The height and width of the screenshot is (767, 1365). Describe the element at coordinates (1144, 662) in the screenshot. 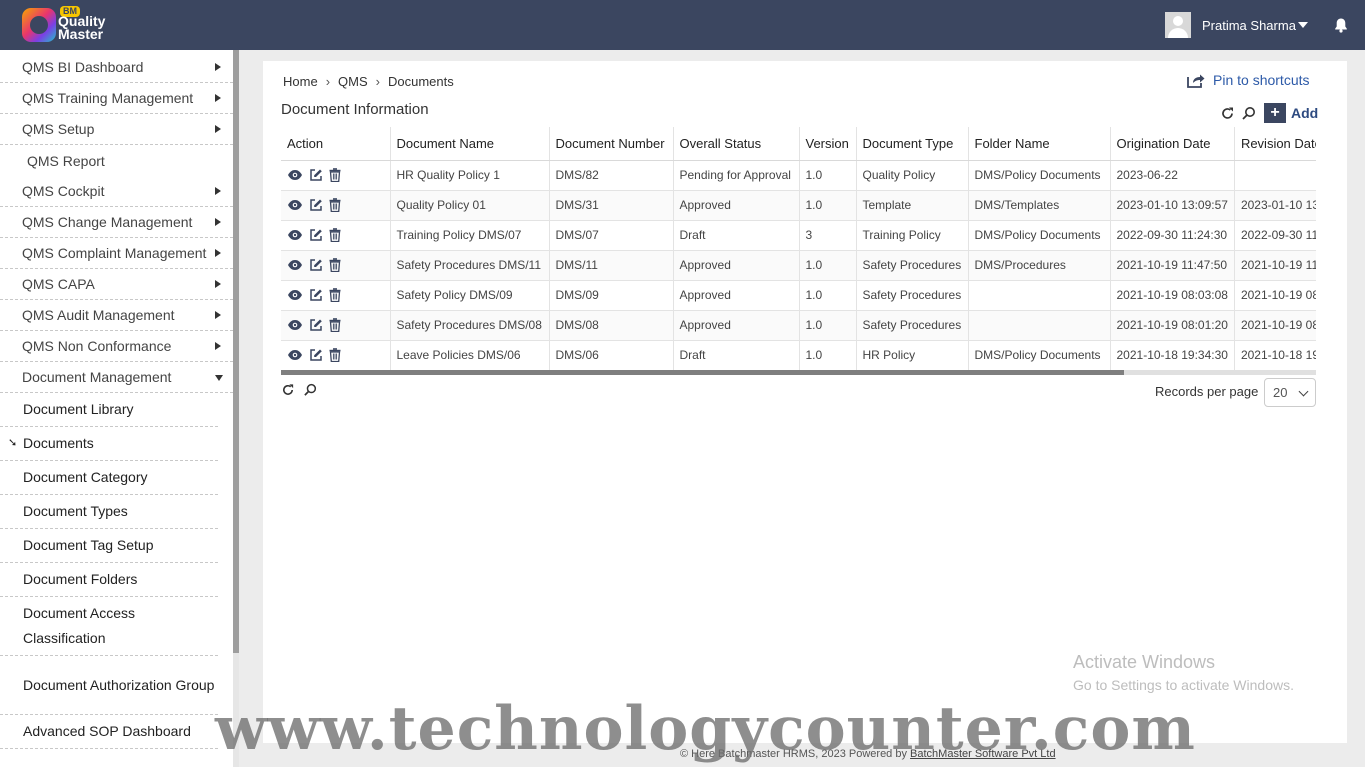

I see `activation-title: Activate Windows` at that location.